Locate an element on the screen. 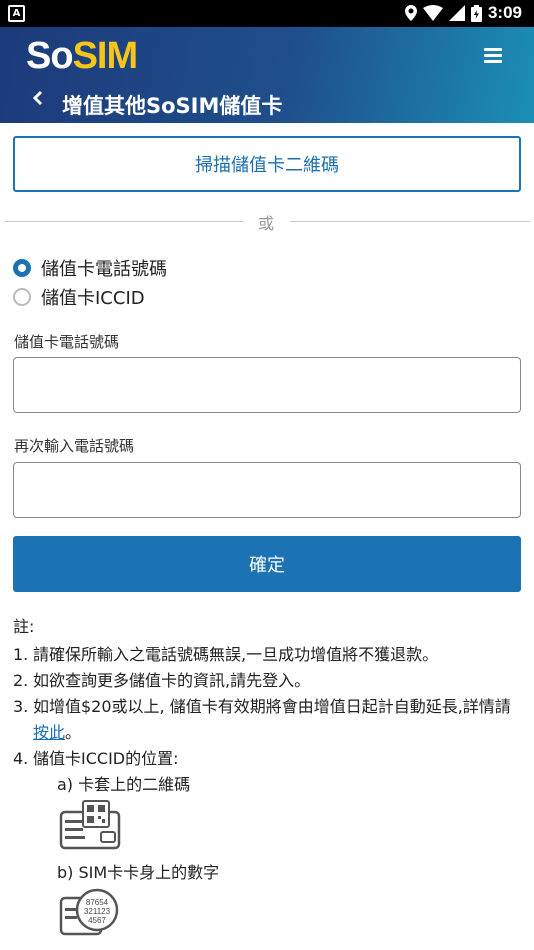 Image resolution: width=534 pixels, height=950 pixels. card-qr-icon is located at coordinates (90, 825).